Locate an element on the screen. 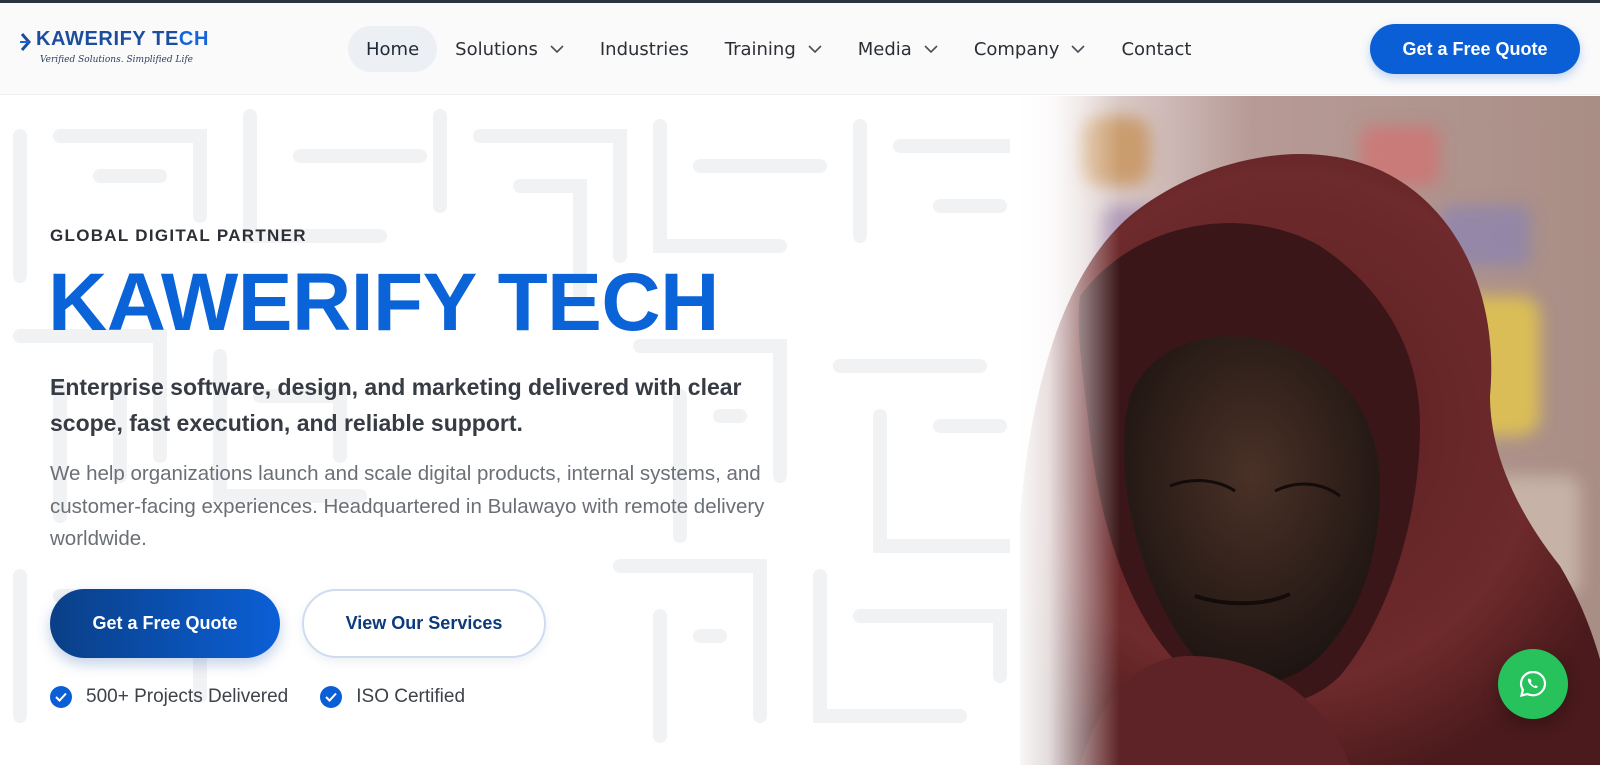 The height and width of the screenshot is (765, 1600). nav-label: Contact is located at coordinates (1156, 49).